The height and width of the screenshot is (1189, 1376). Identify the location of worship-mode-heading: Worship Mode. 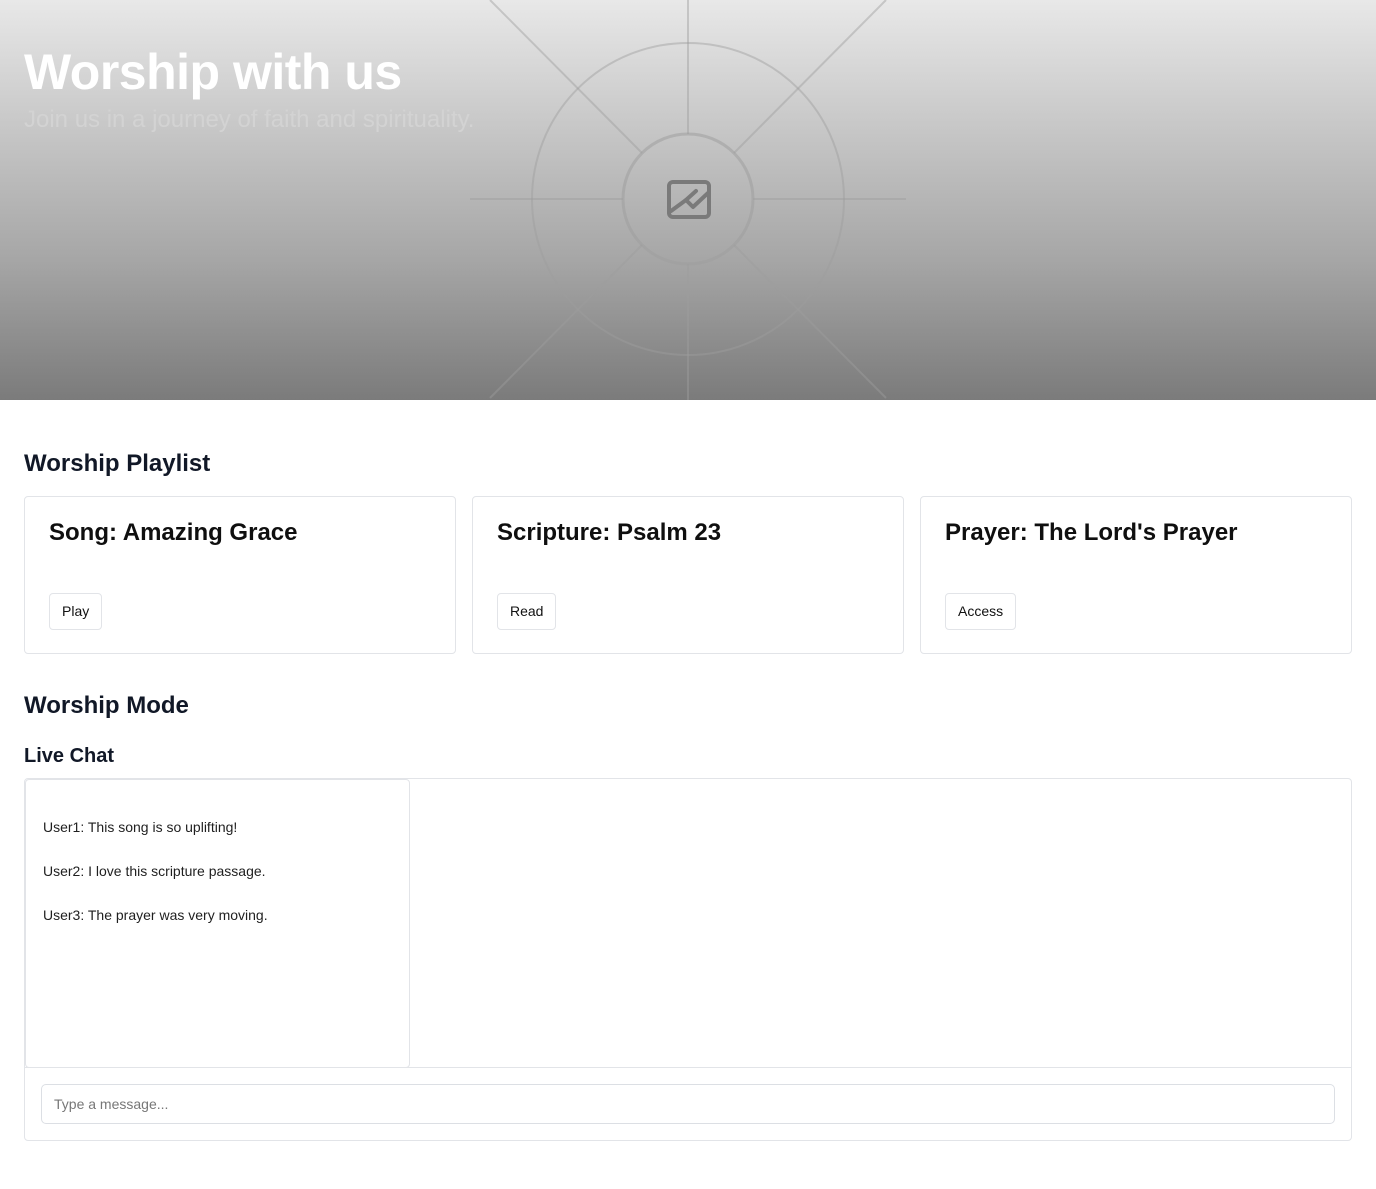
(106, 705).